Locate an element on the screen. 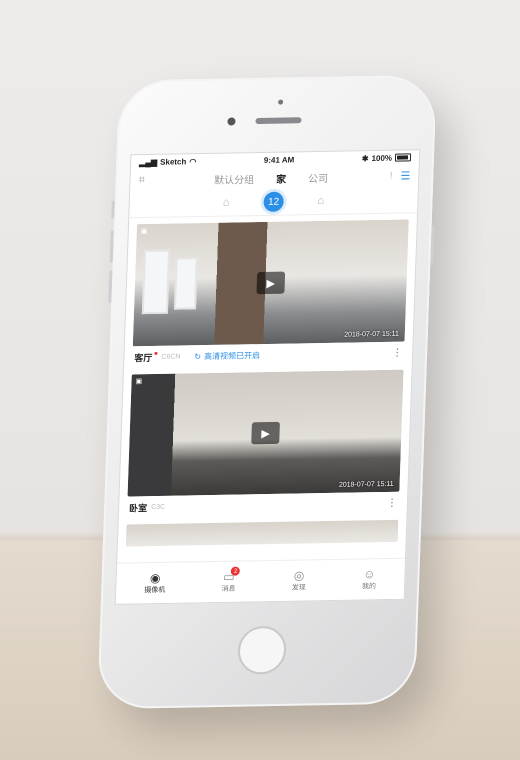 This screenshot has width=520, height=760. camera-name: 卧室 is located at coordinates (138, 507).